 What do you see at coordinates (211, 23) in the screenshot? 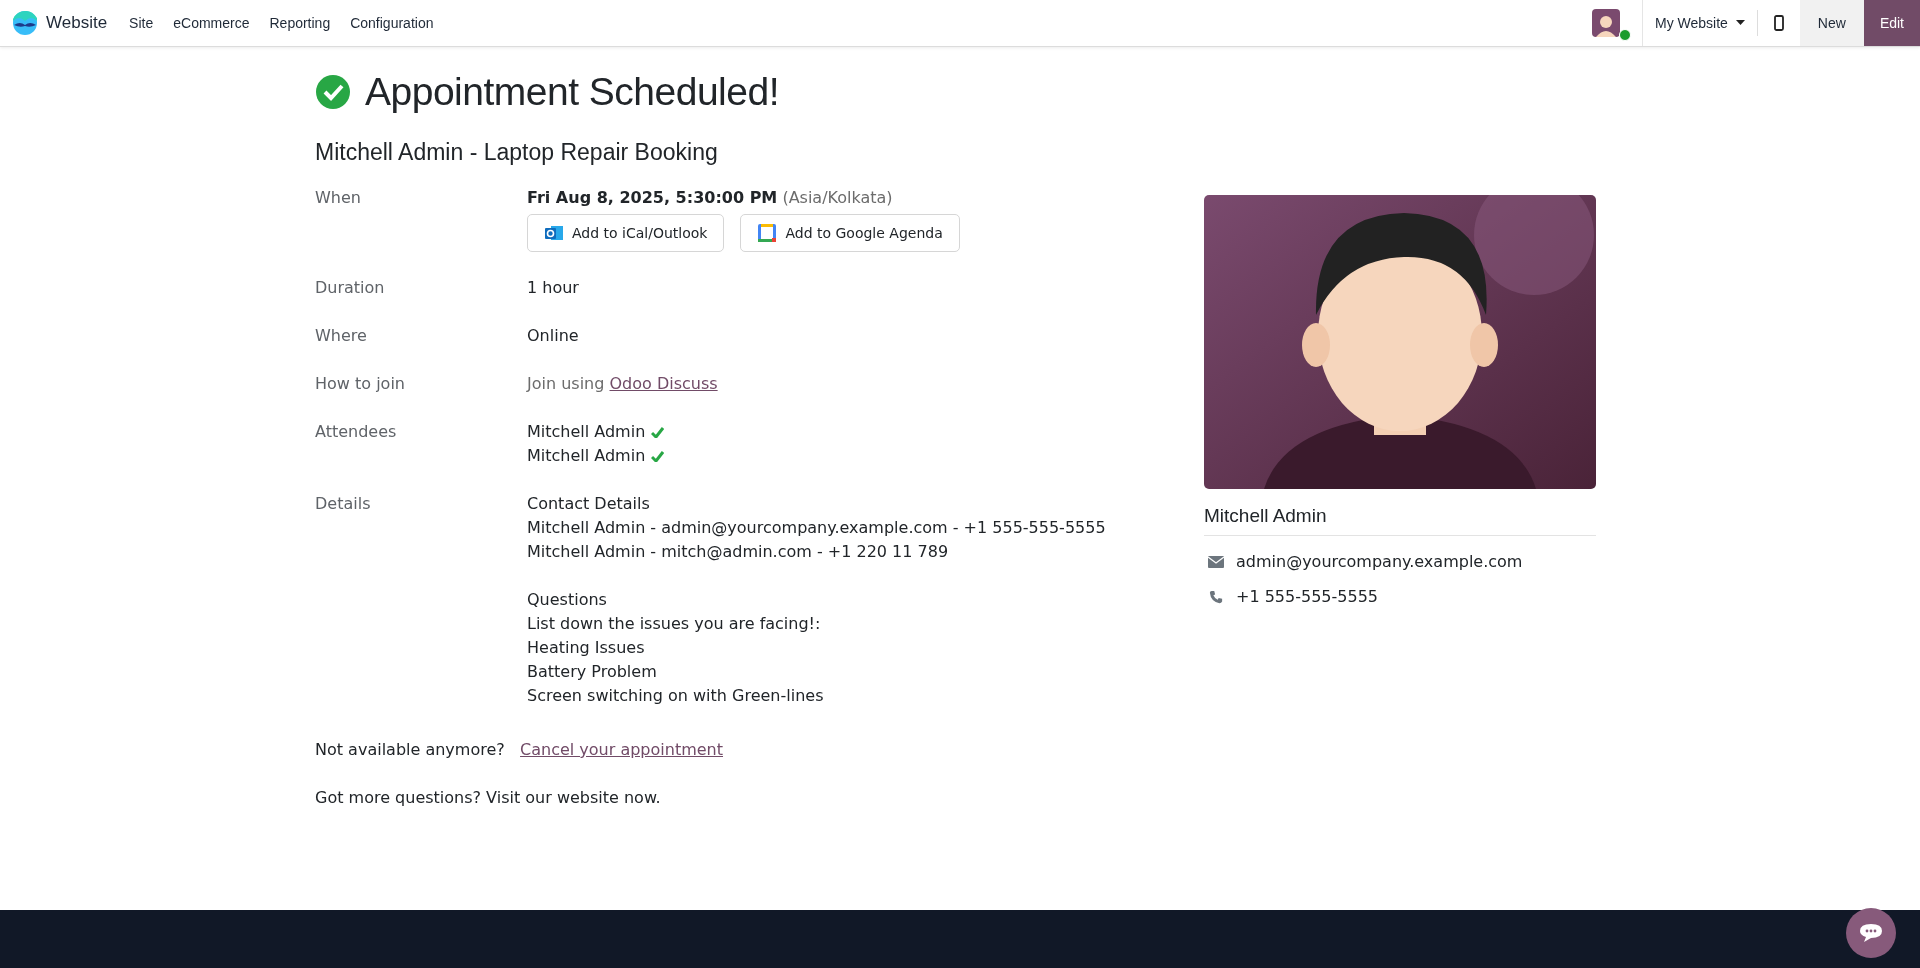
I see `menu-item: eCommerce` at bounding box center [211, 23].